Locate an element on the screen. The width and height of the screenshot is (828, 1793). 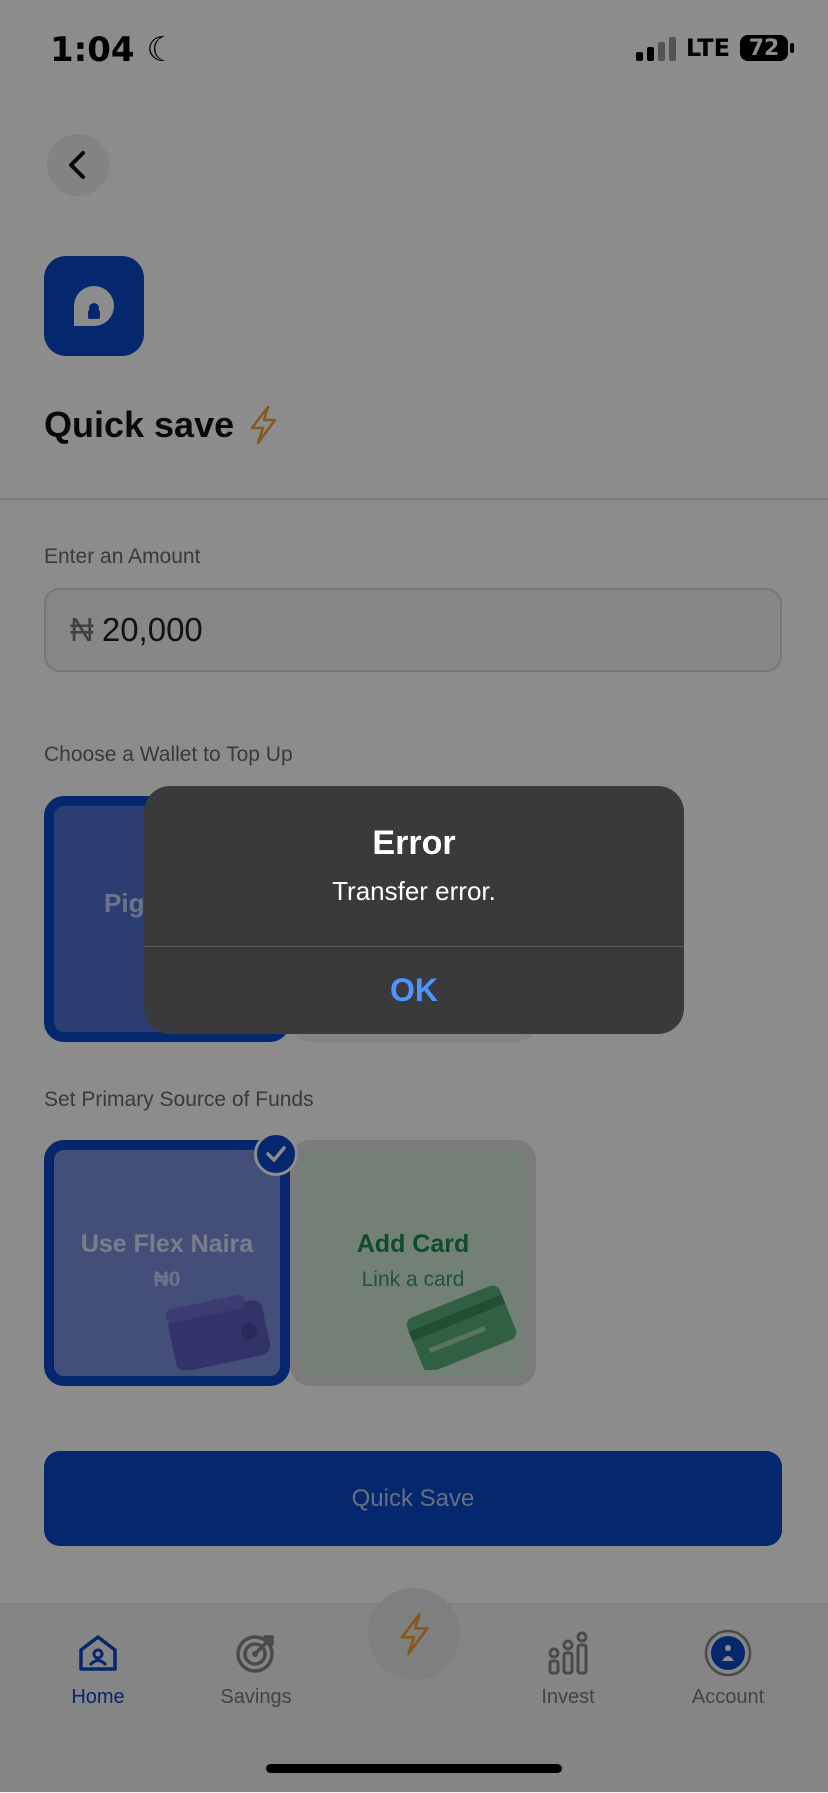
error-alert: Error Transfer error. OK is located at coordinates (414, 910).